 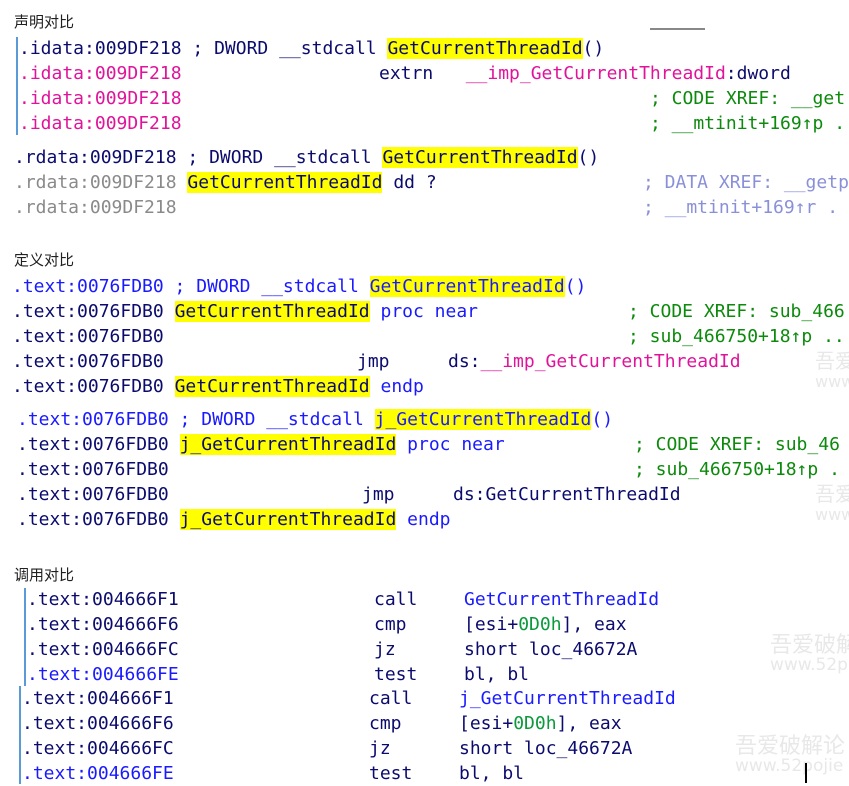 What do you see at coordinates (749, 123) in the screenshot?
I see `xref-comment: ; __mtinit+169↑p ..` at bounding box center [749, 123].